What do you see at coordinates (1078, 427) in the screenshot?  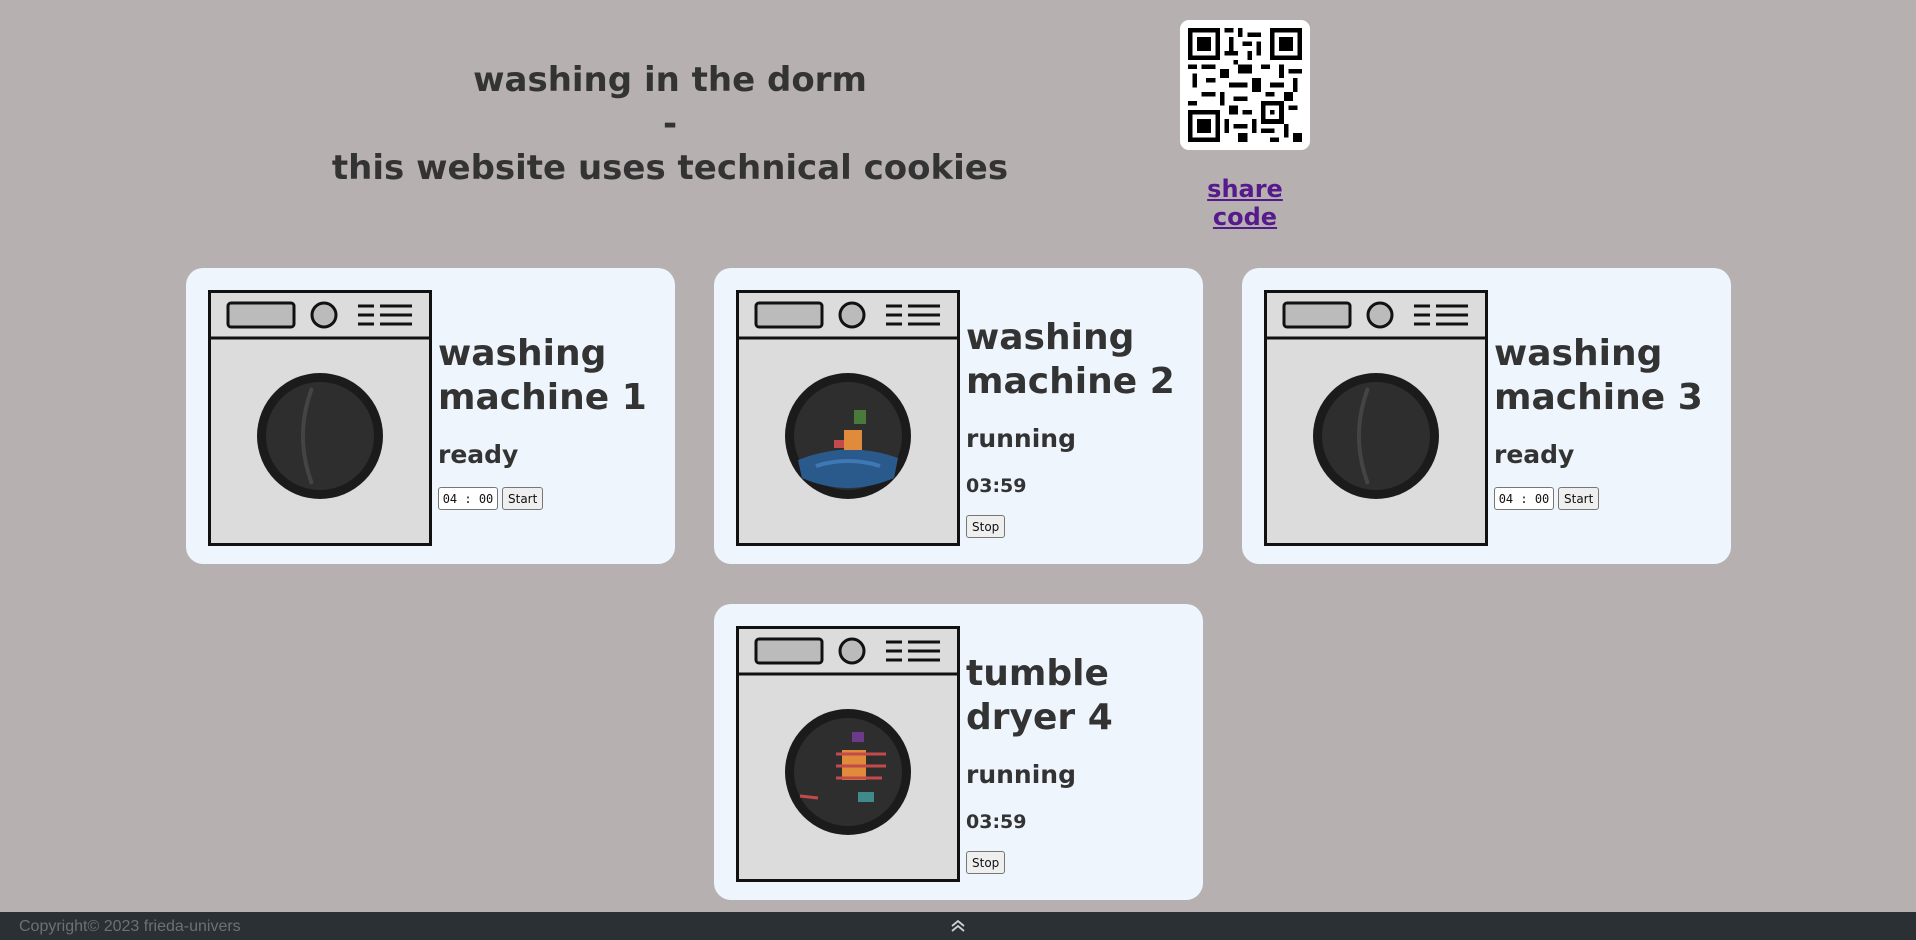 I see `machine-info: washing machine 2 running 03:59 Stop` at bounding box center [1078, 427].